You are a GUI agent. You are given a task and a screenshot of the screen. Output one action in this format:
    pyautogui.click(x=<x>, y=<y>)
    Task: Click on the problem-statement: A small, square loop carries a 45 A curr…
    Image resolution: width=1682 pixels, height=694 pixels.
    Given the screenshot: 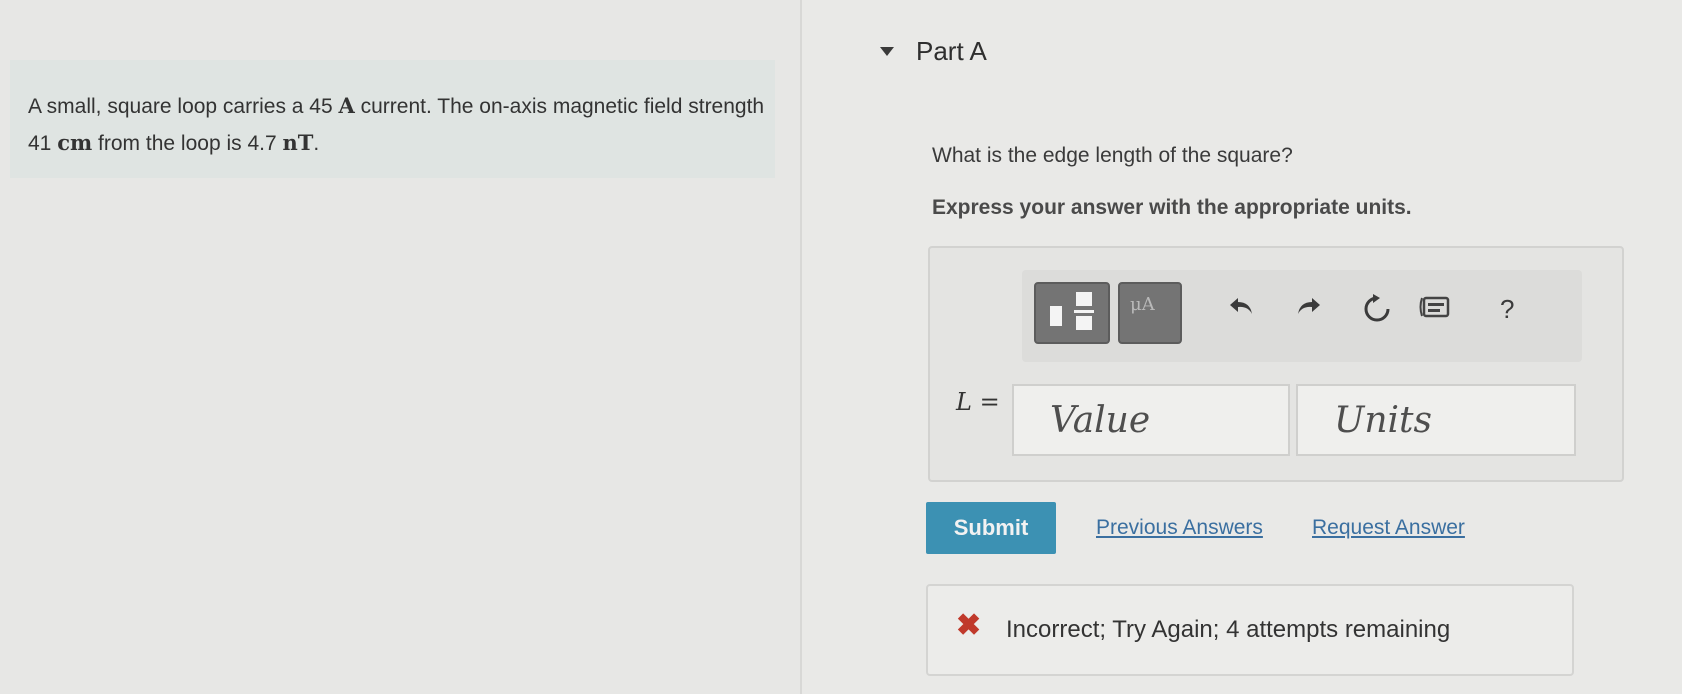 What is the action you would take?
    pyautogui.click(x=398, y=125)
    